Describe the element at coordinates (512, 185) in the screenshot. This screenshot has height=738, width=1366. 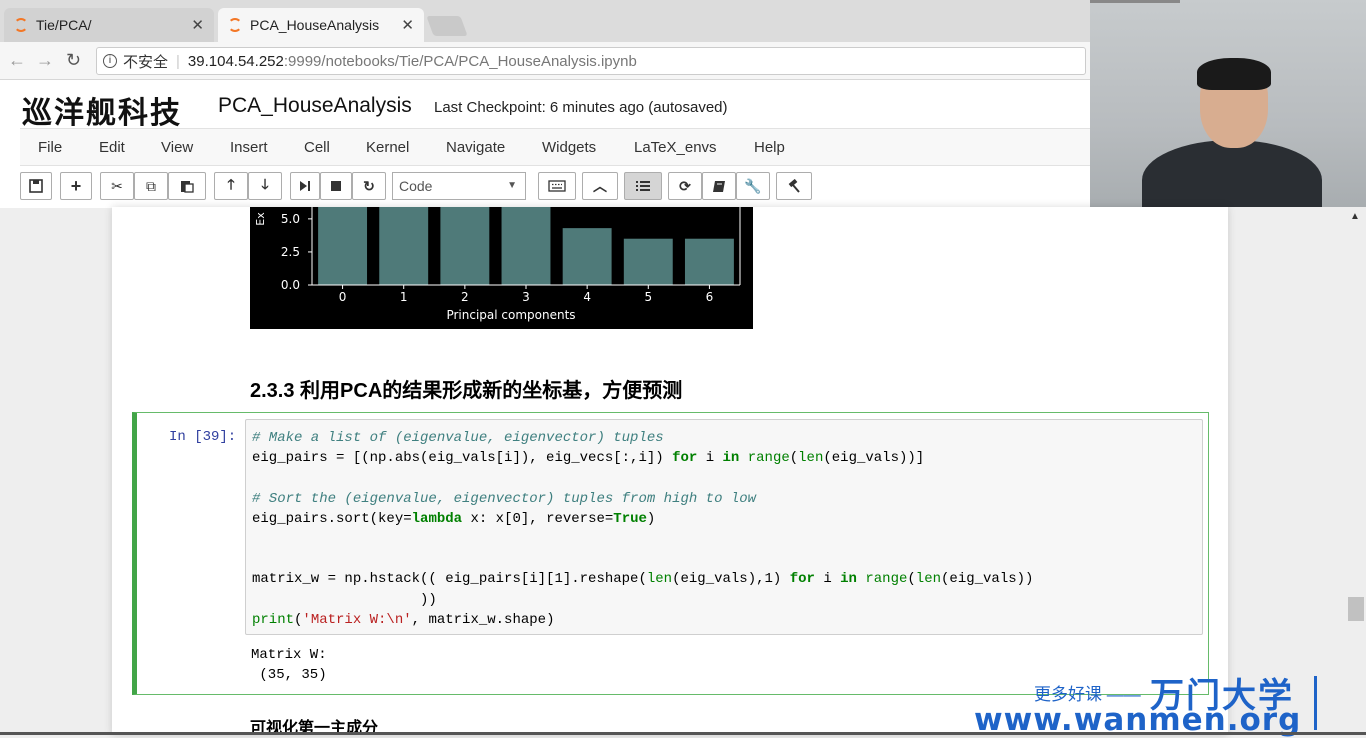
I see `chevron-down-icon: ▼` at that location.